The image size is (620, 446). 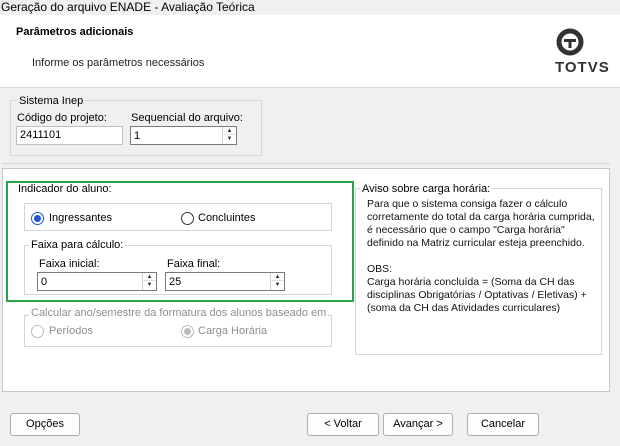 I want to click on sequencial-arquivo-label: Sequencial do arquivo:, so click(x=187, y=118).